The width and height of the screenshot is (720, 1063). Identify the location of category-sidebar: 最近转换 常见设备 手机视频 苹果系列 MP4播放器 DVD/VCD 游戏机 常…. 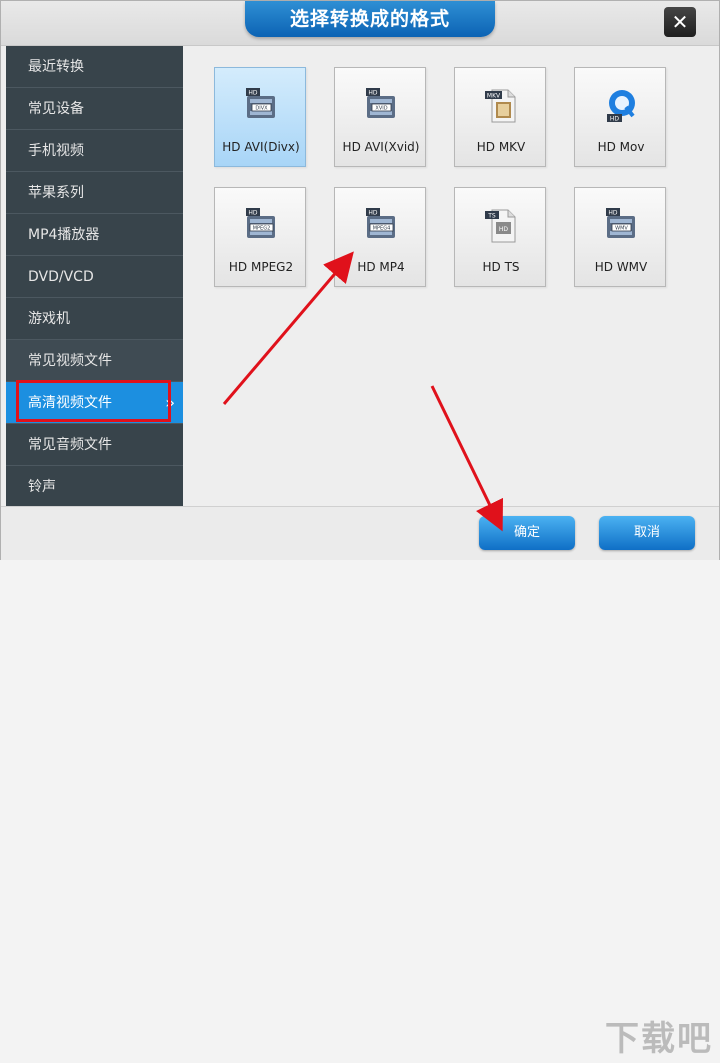
(94, 276).